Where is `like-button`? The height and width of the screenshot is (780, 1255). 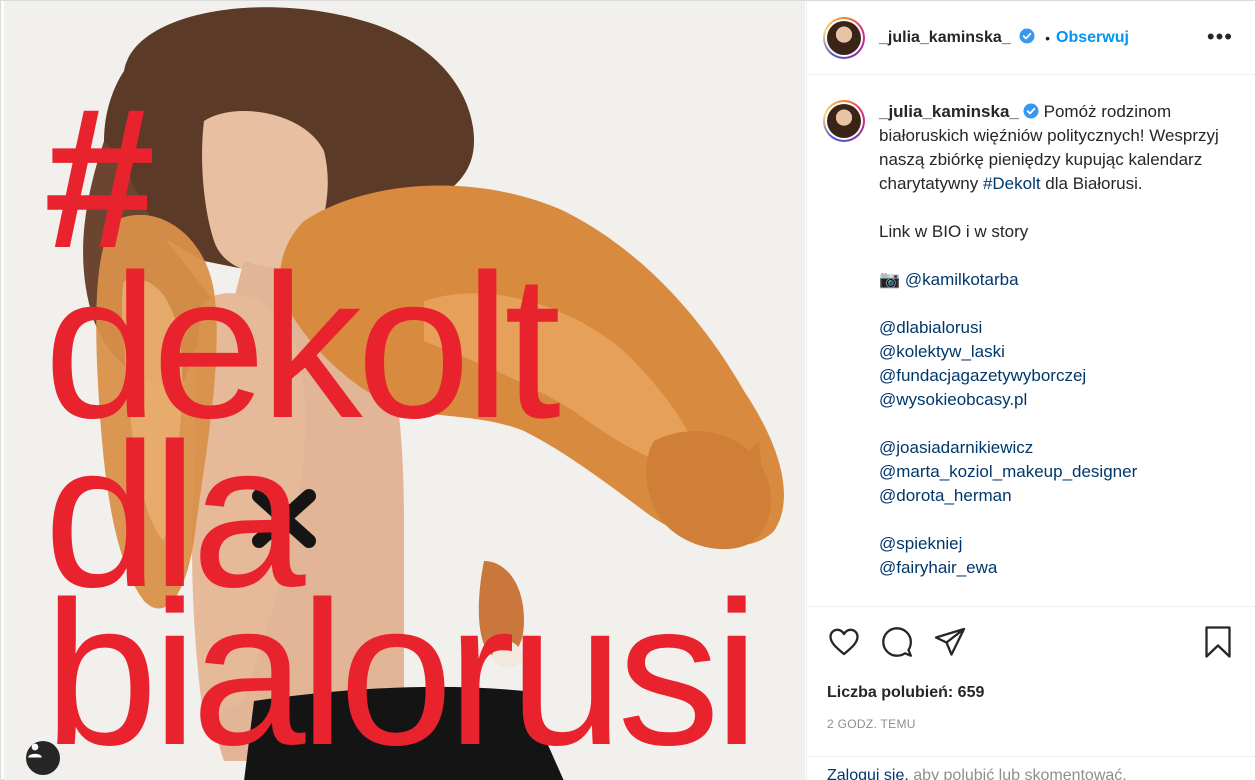
like-button is located at coordinates (844, 642).